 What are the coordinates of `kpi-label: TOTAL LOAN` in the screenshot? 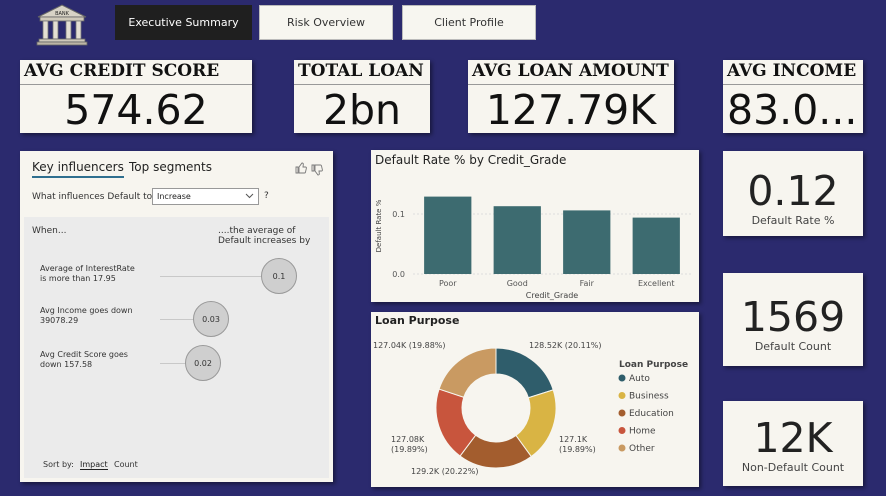 It's located at (362, 72).